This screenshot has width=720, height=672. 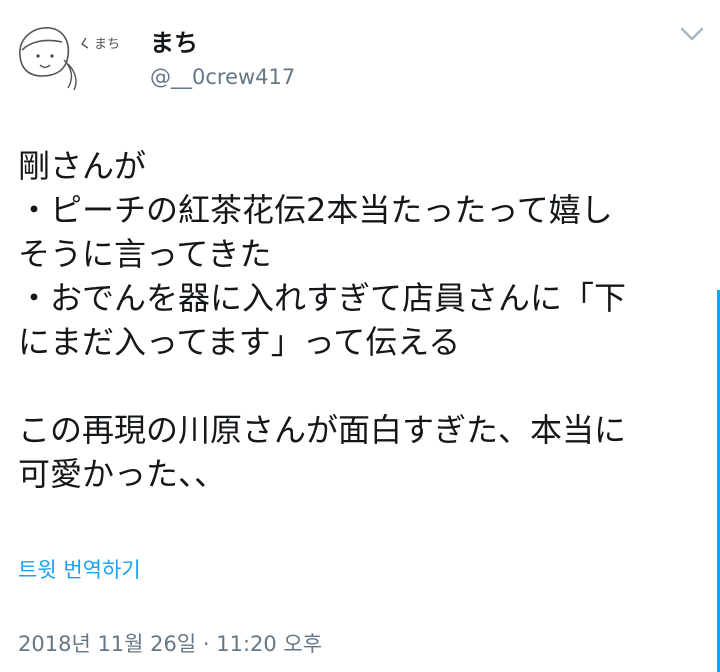 I want to click on tweet-line: 可愛かった、、, so click(x=122, y=474).